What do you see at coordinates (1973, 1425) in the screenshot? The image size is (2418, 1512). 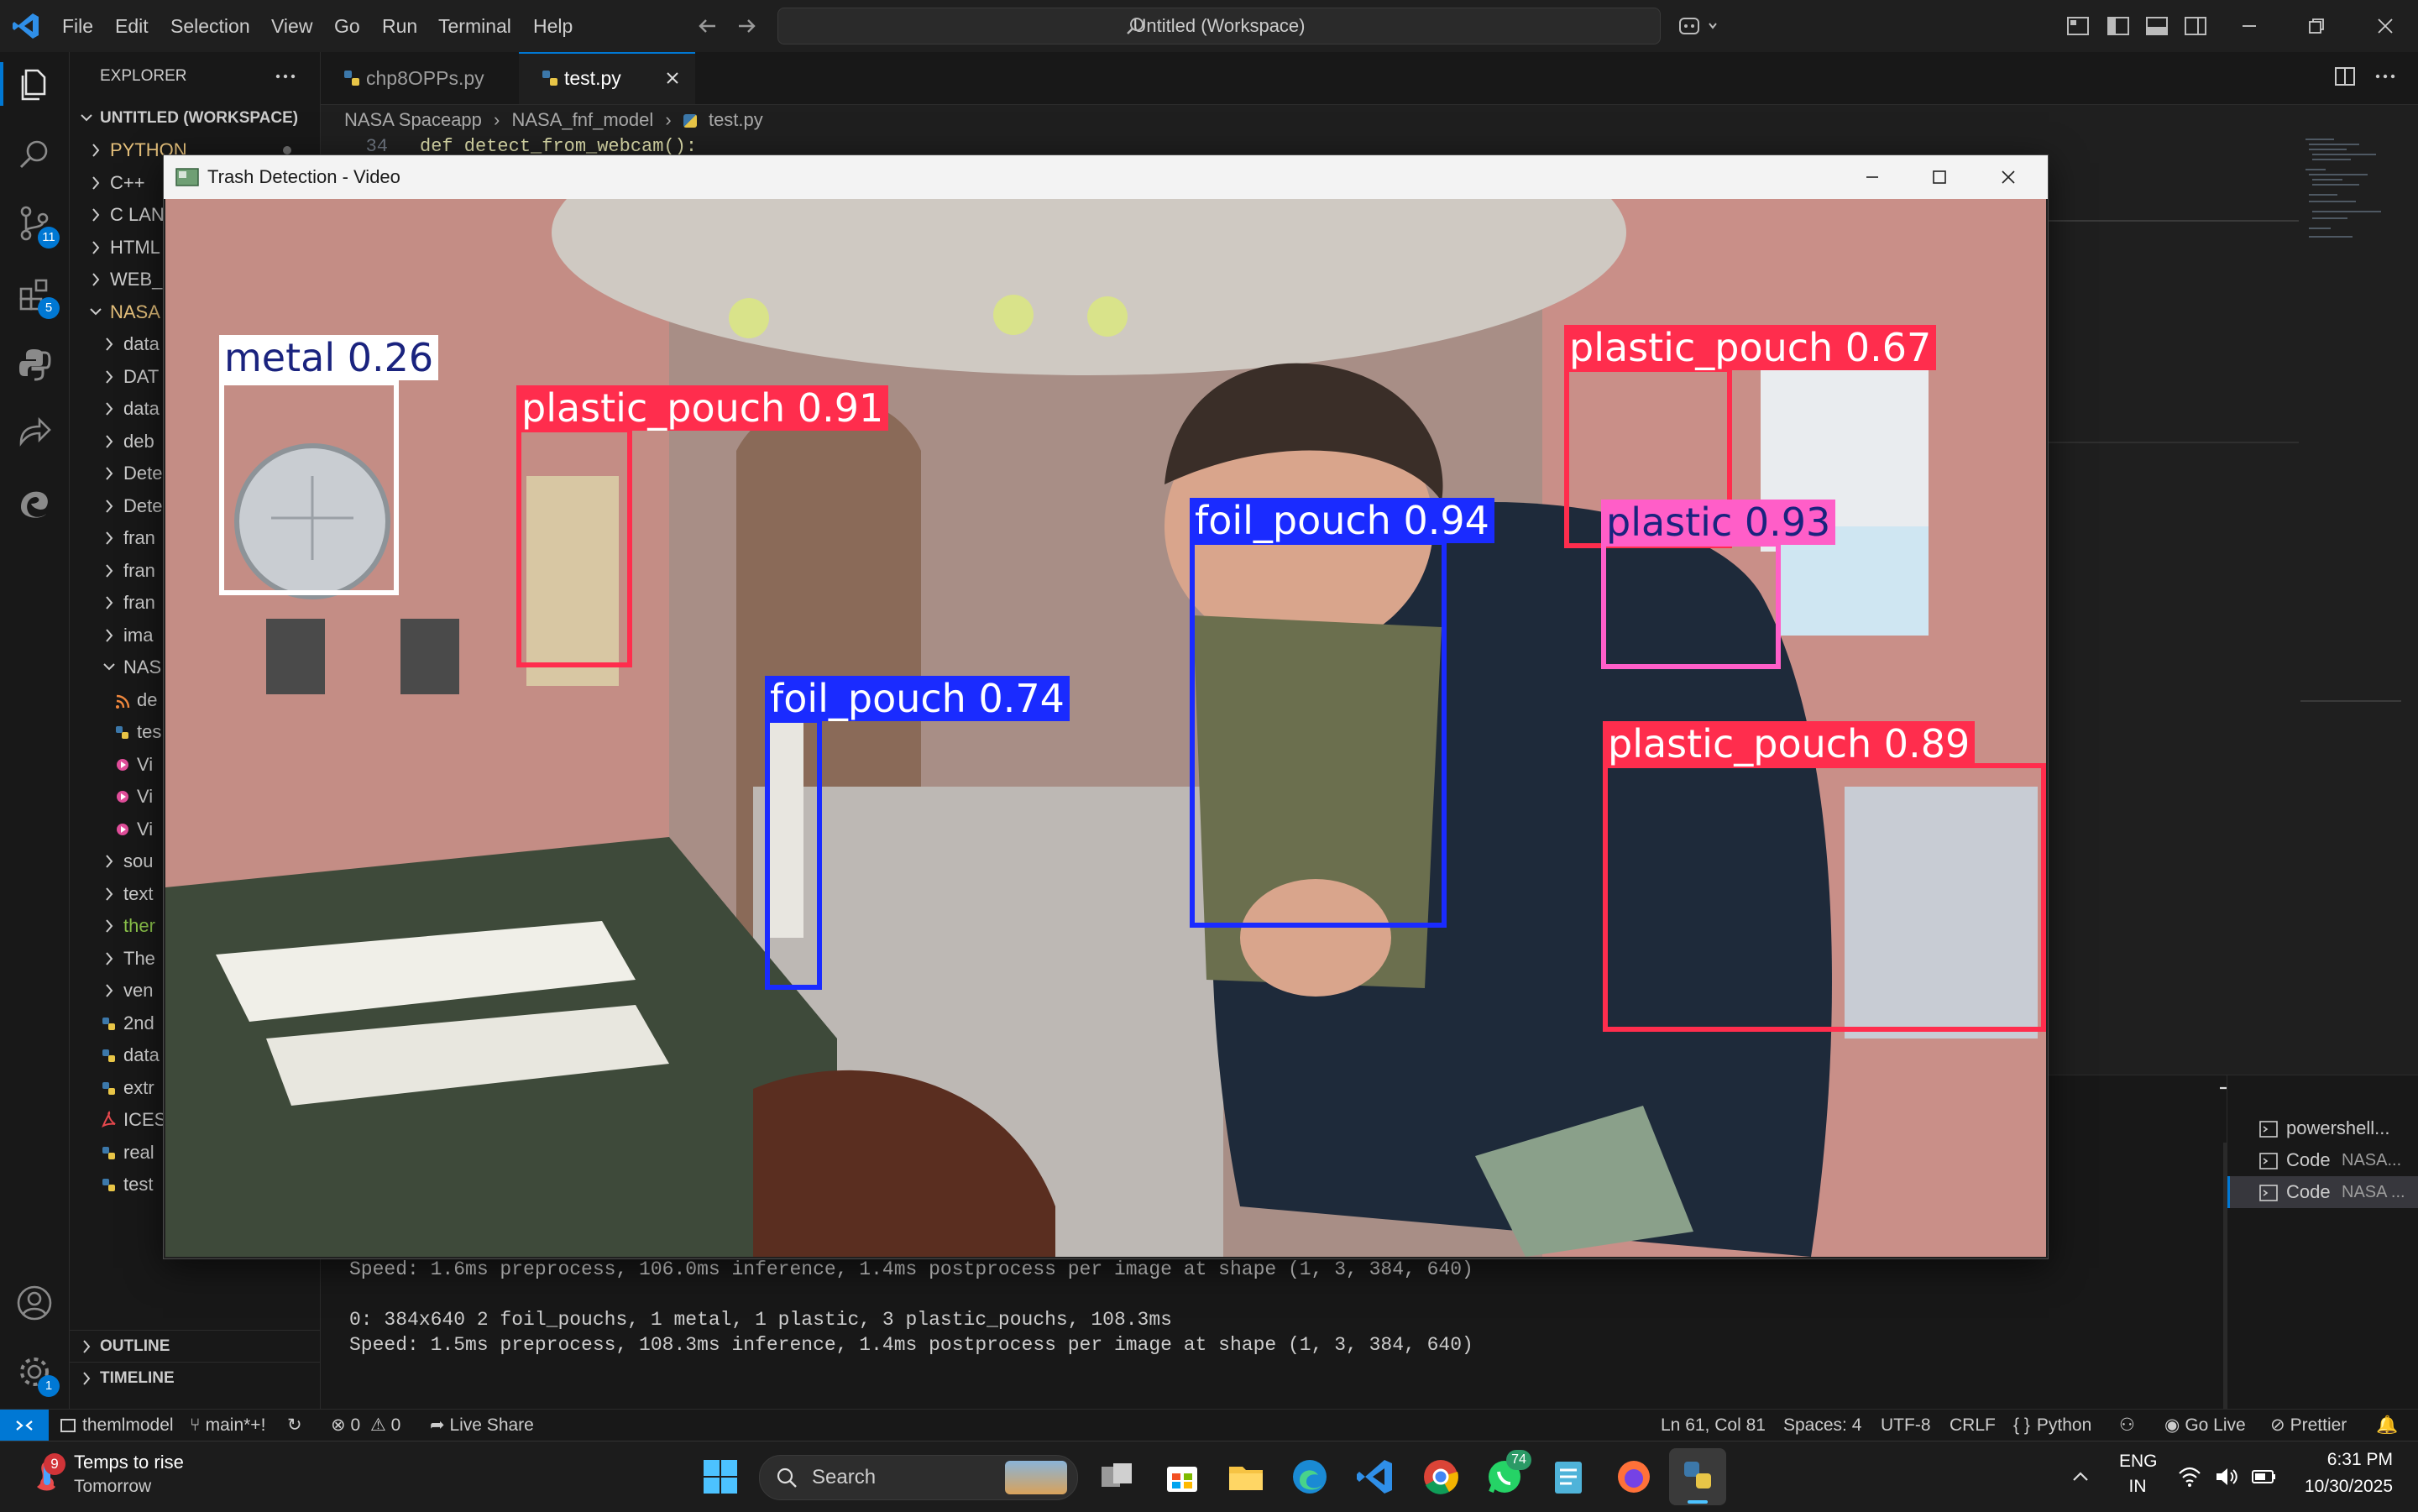 I see `line-endings: CRLF` at bounding box center [1973, 1425].